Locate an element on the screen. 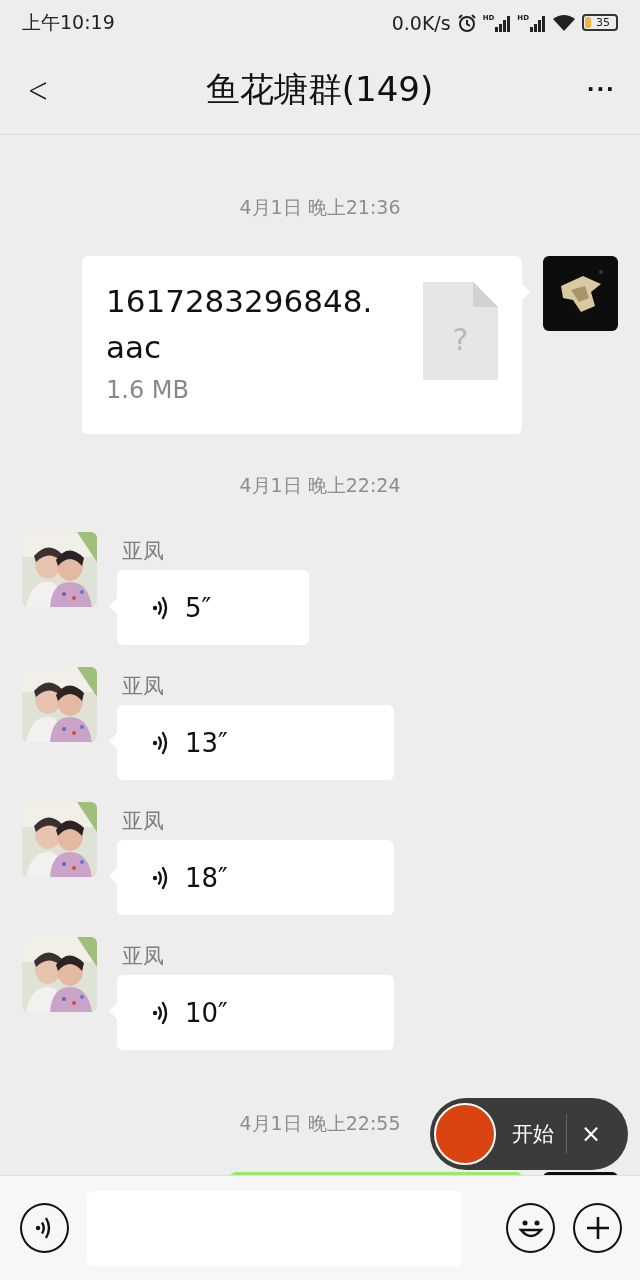  file-name: 1617283296848.aac is located at coordinates (240, 324).